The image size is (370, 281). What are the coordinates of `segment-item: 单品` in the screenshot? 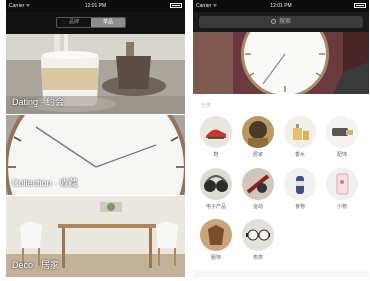 It's located at (108, 22).